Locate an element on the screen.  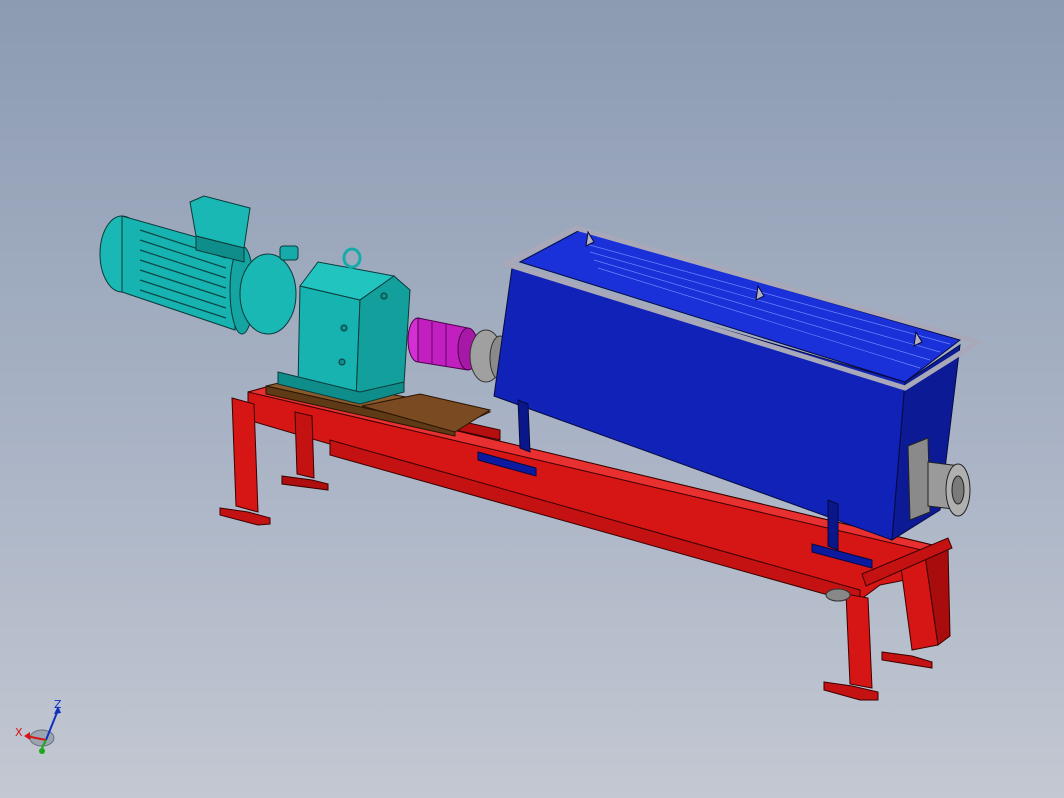
frame-leg-right-front is located at coordinates (859, 641).